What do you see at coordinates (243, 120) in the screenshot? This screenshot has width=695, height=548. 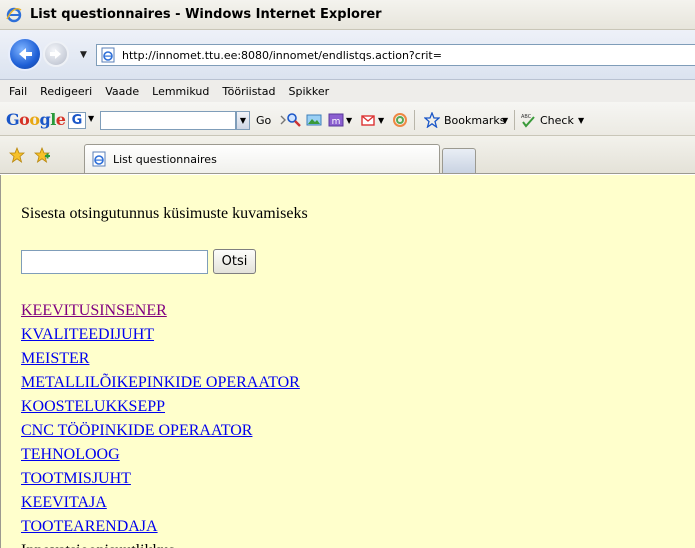 I see `google-search-dropdown: ▼` at bounding box center [243, 120].